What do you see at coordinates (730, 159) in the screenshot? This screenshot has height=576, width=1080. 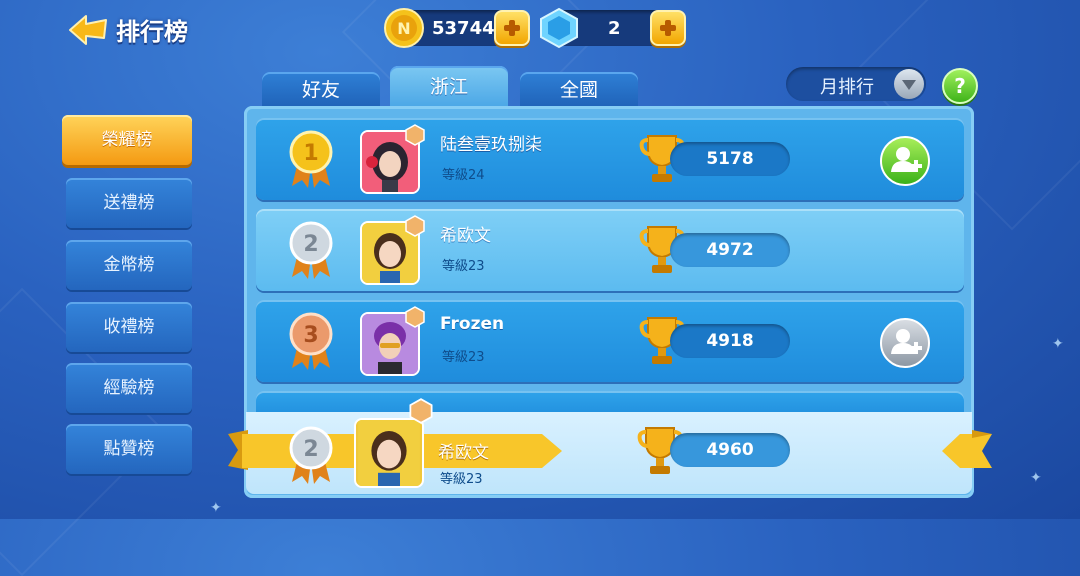 I see `score: 5178` at bounding box center [730, 159].